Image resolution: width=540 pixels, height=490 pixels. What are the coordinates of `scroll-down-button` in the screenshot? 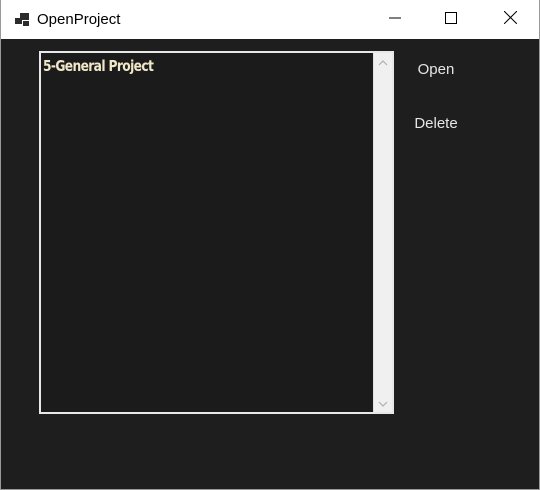 It's located at (383, 403).